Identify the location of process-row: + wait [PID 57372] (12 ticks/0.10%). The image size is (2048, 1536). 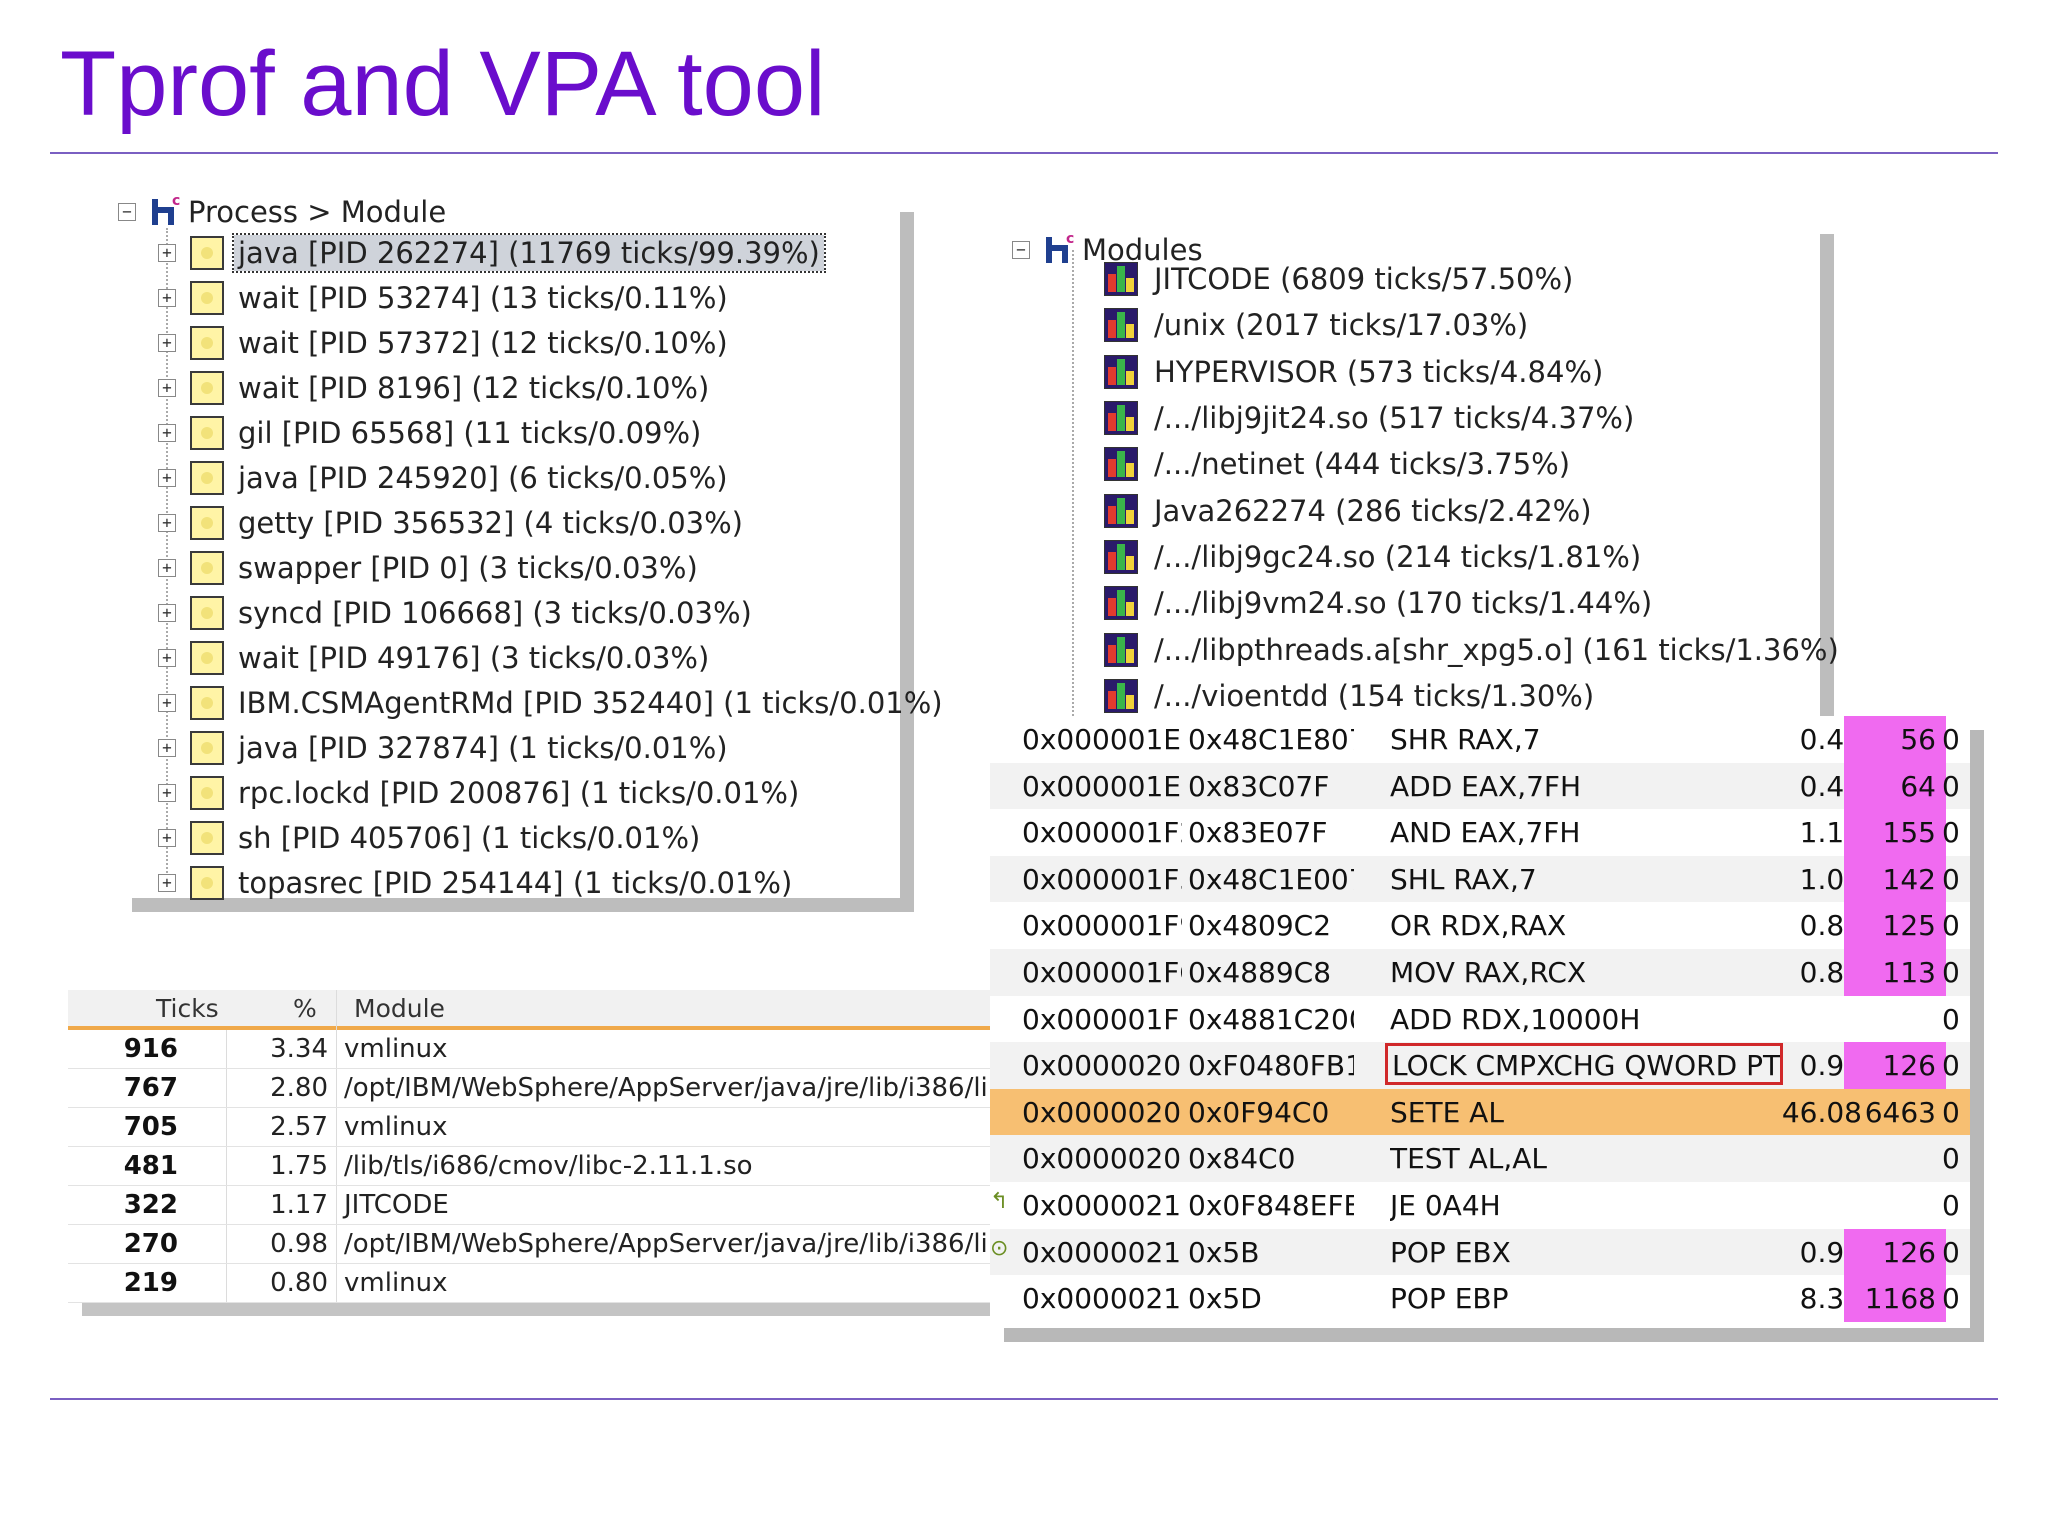
(552, 342).